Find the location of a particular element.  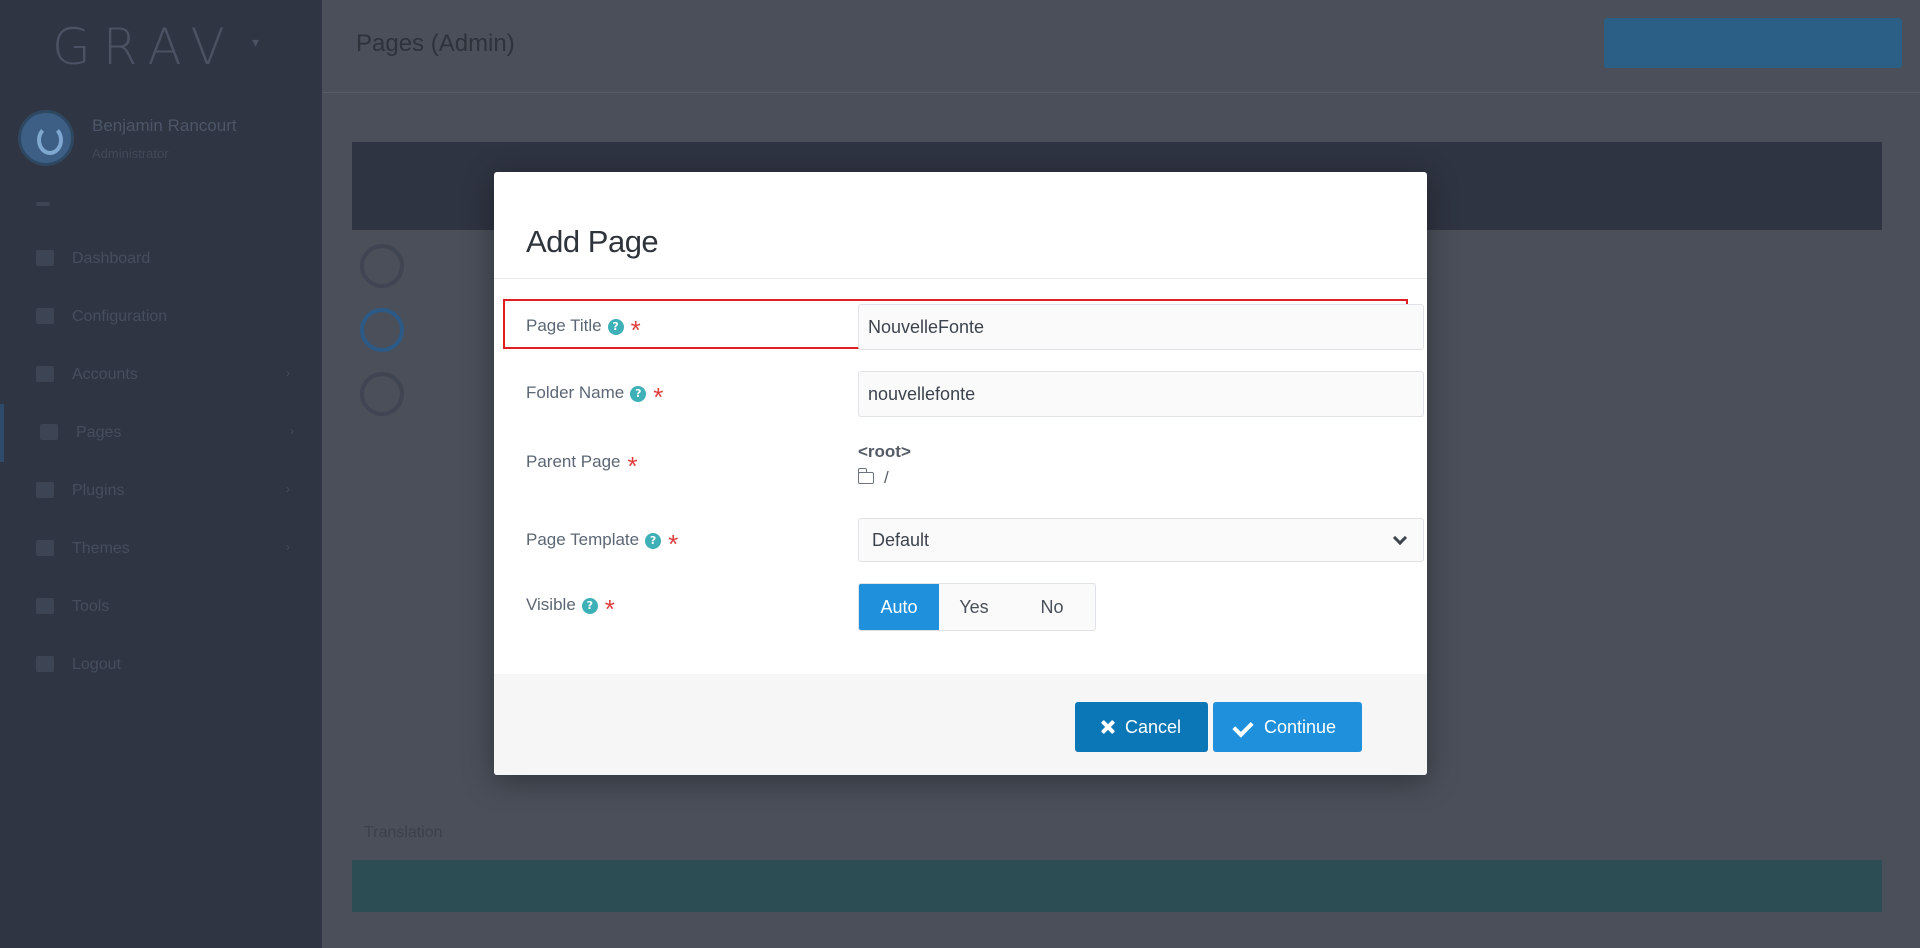

folder-name-label: Folder Name? * is located at coordinates (594, 396).